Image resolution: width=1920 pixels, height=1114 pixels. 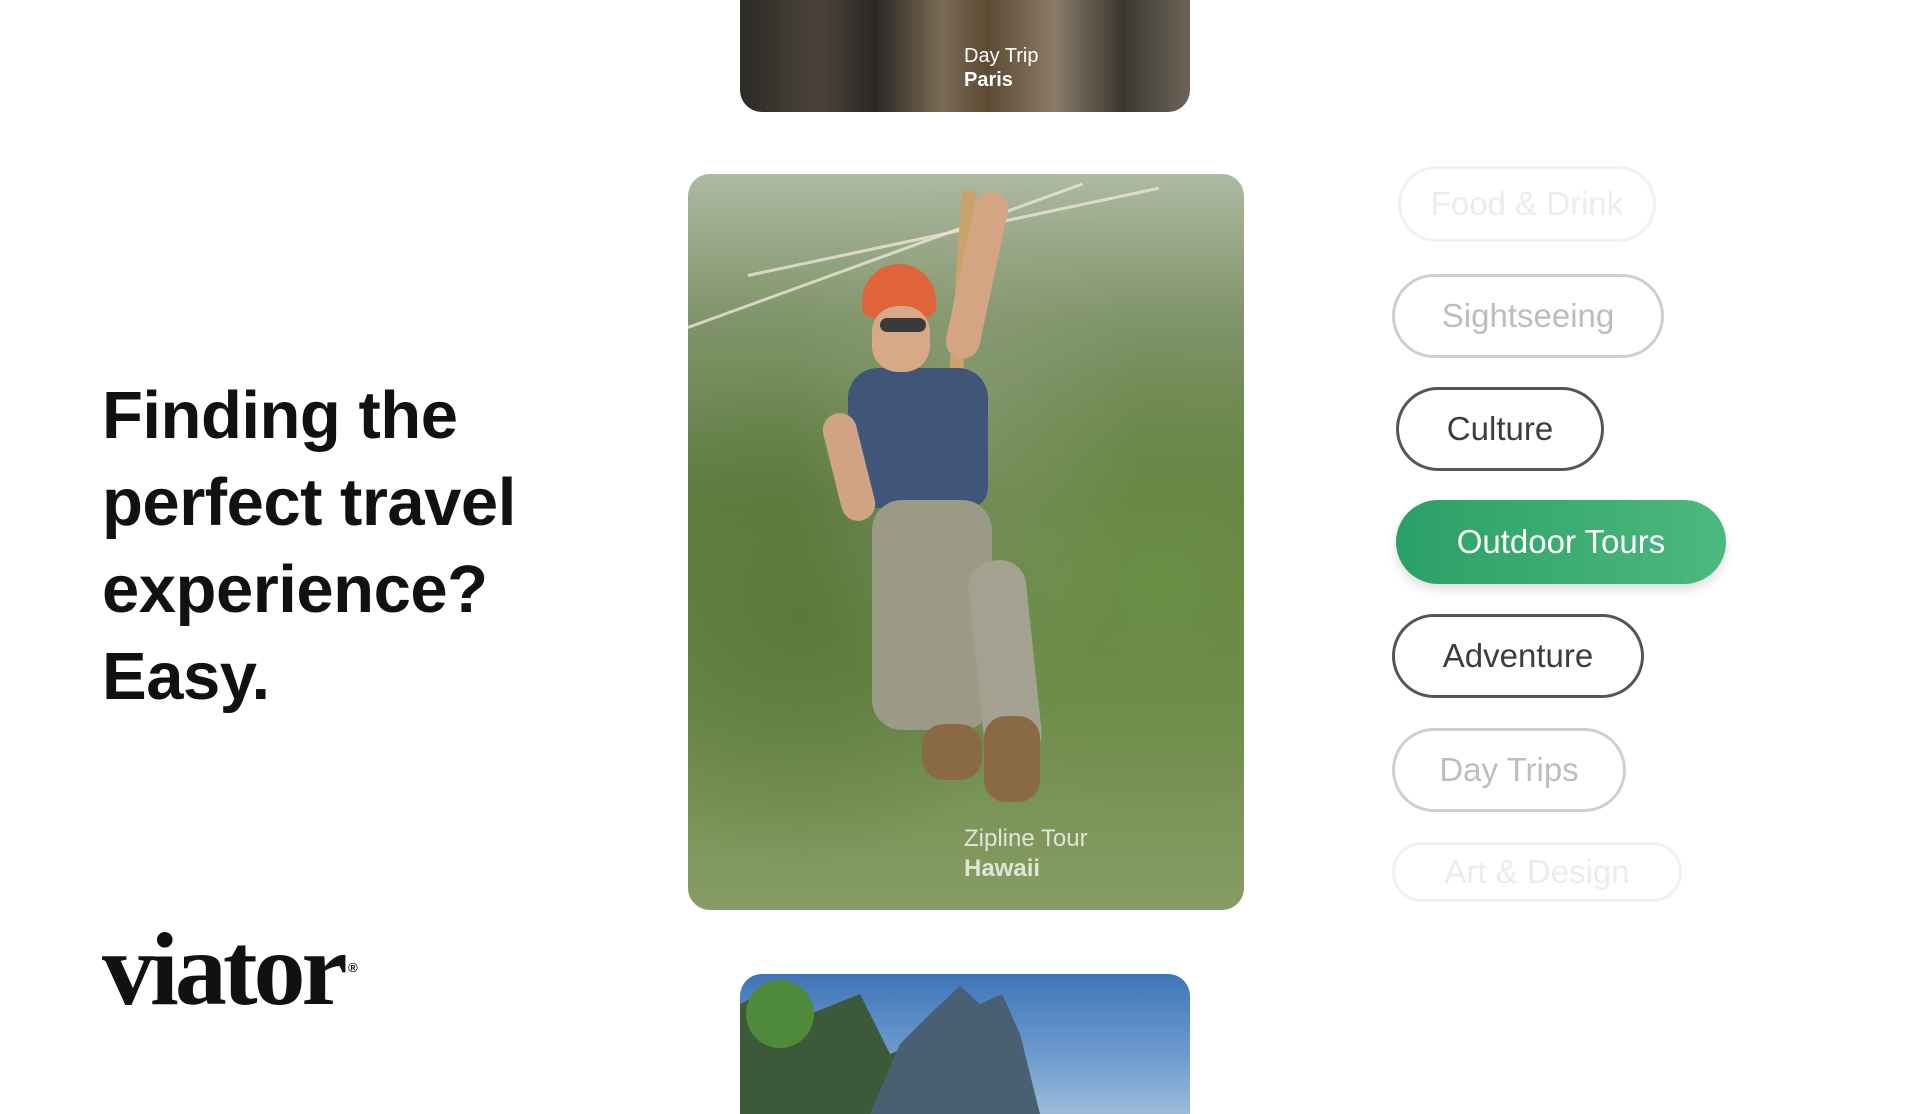 I want to click on card-city: Paris, so click(x=988, y=80).